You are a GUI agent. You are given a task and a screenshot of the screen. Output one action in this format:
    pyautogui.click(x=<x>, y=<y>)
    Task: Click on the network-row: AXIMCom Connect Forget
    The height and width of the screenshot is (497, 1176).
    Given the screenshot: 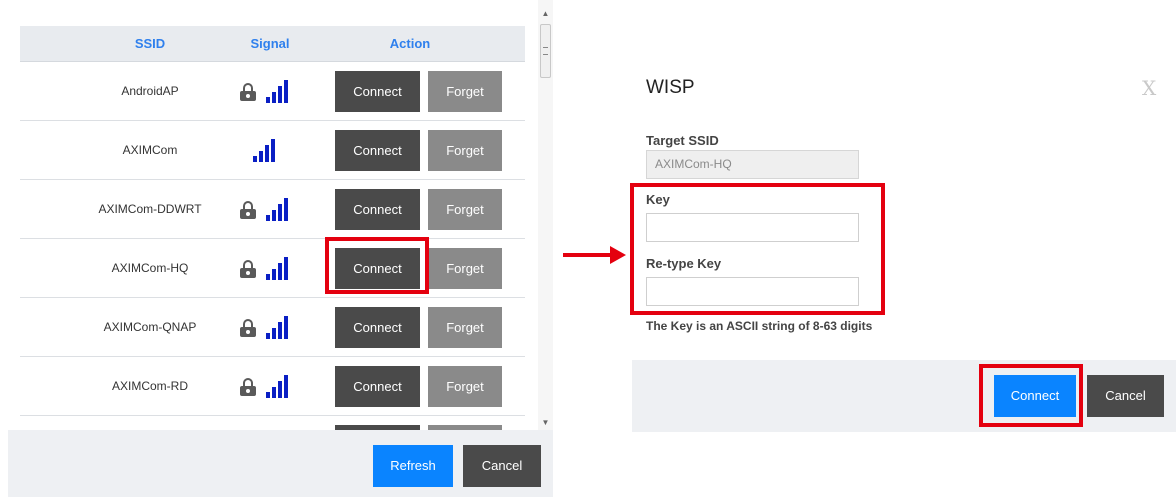 What is the action you would take?
    pyautogui.click(x=272, y=150)
    